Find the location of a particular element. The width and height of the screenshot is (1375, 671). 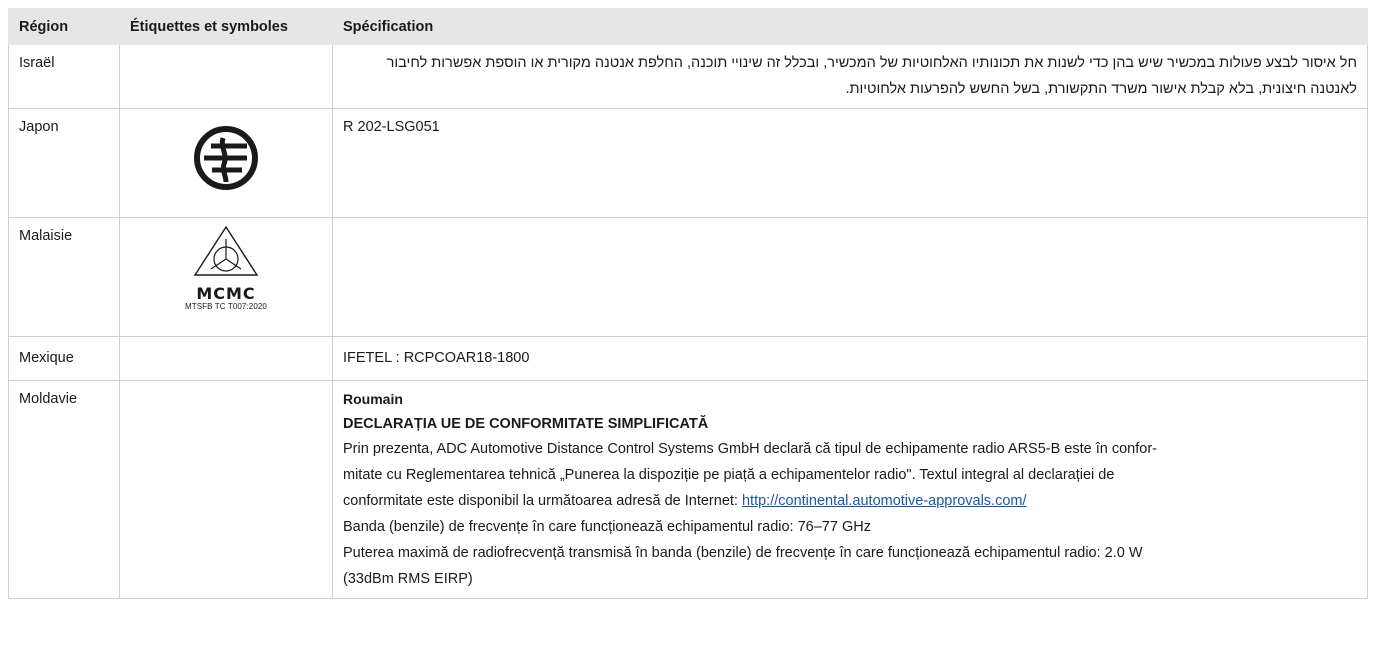

region-cell: Japon is located at coordinates (64, 163).